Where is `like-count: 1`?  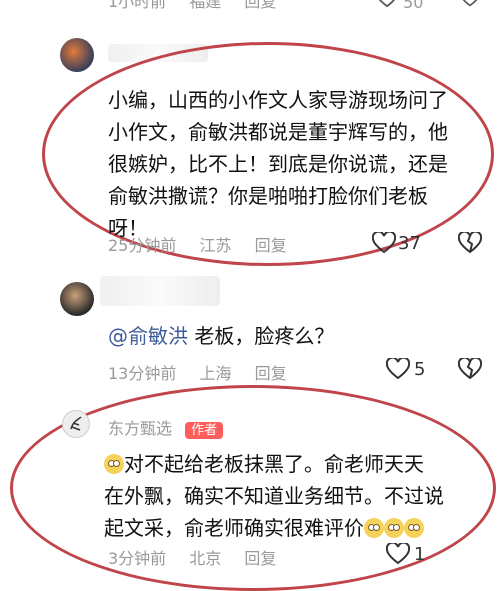 like-count: 1 is located at coordinates (420, 554).